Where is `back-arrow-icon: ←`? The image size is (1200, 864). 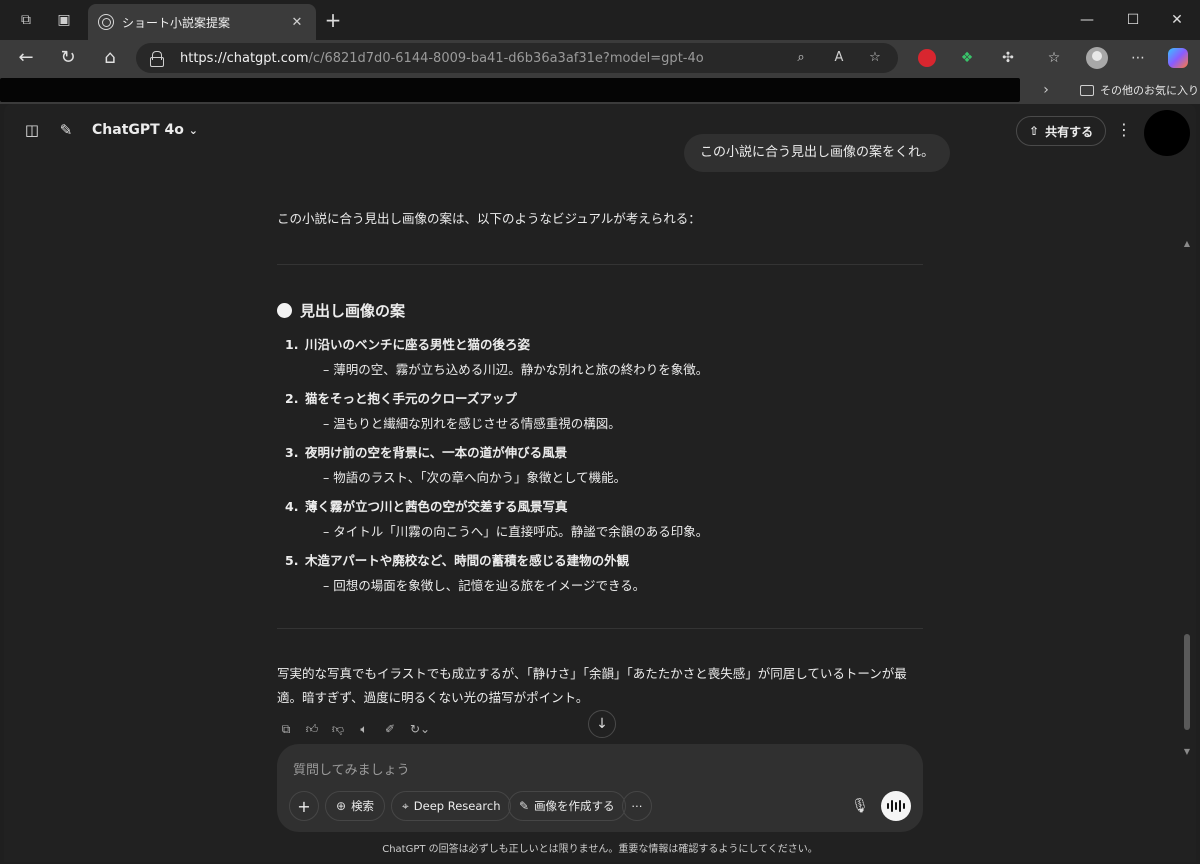
back-arrow-icon: ← is located at coordinates (26, 58).